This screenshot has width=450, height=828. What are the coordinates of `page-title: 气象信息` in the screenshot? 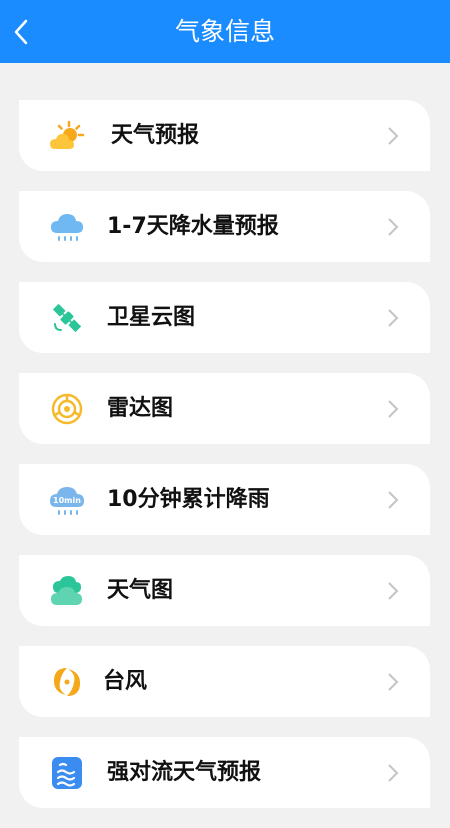 It's located at (224, 31).